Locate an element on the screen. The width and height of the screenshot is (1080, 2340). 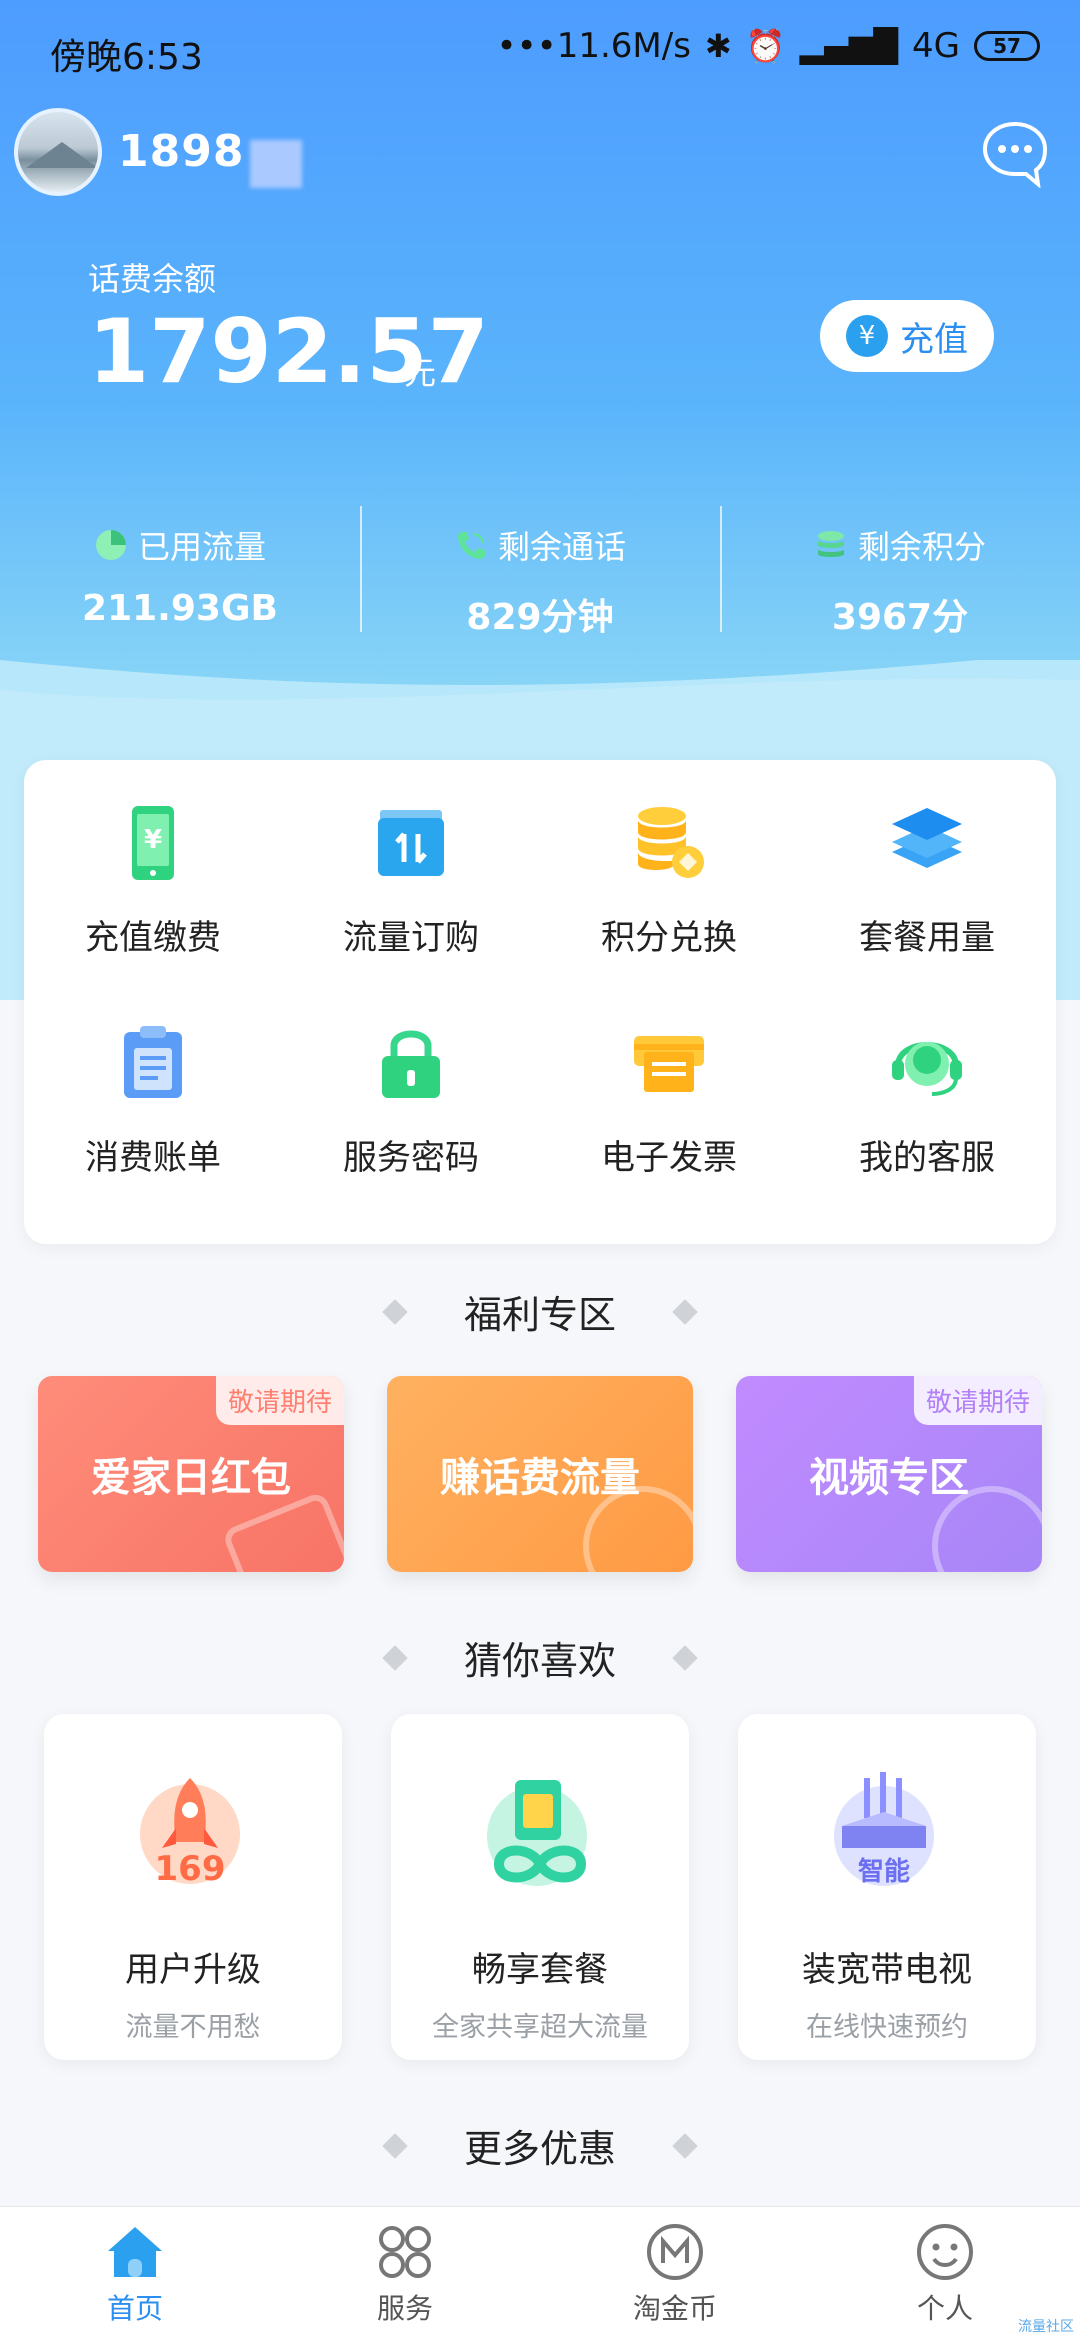
tab-home: 首页 is located at coordinates (135, 2273).